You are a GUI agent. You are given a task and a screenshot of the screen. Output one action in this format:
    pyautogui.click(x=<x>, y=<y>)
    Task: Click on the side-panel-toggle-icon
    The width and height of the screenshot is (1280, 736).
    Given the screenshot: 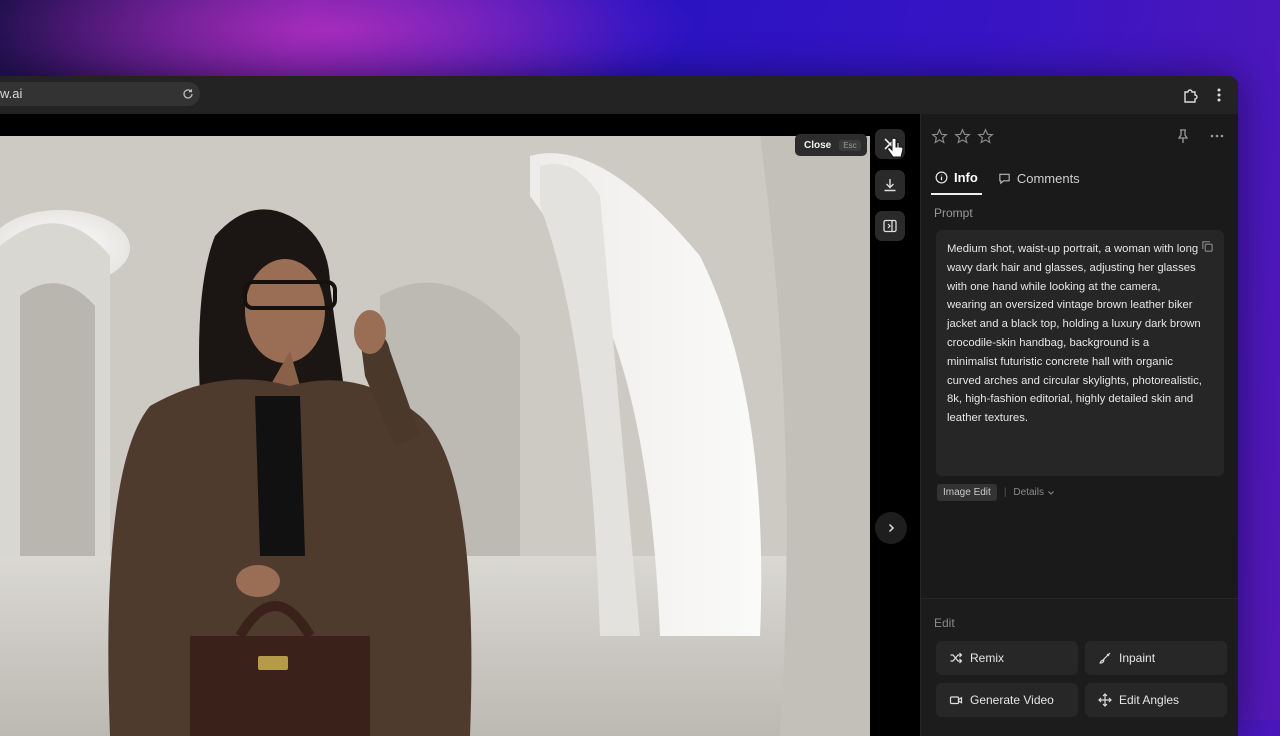 What is the action you would take?
    pyautogui.click(x=890, y=226)
    